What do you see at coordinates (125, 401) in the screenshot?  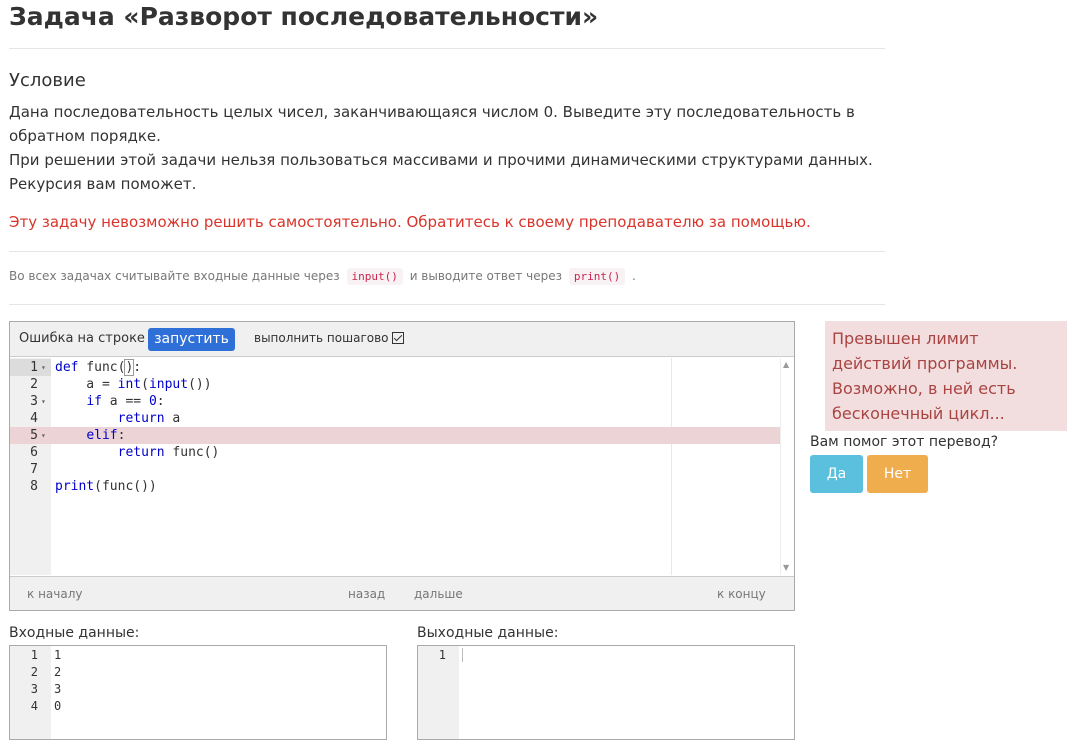 I see `code-text: if a == 0:` at bounding box center [125, 401].